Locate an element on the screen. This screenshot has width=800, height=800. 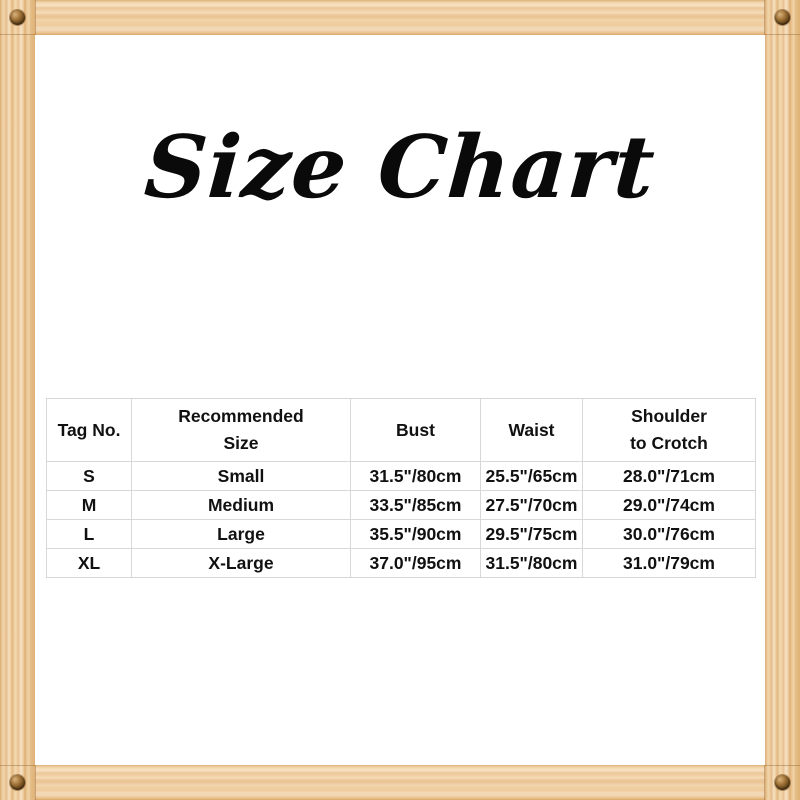
cell-bust: 37.0"/95cm is located at coordinates (415, 563).